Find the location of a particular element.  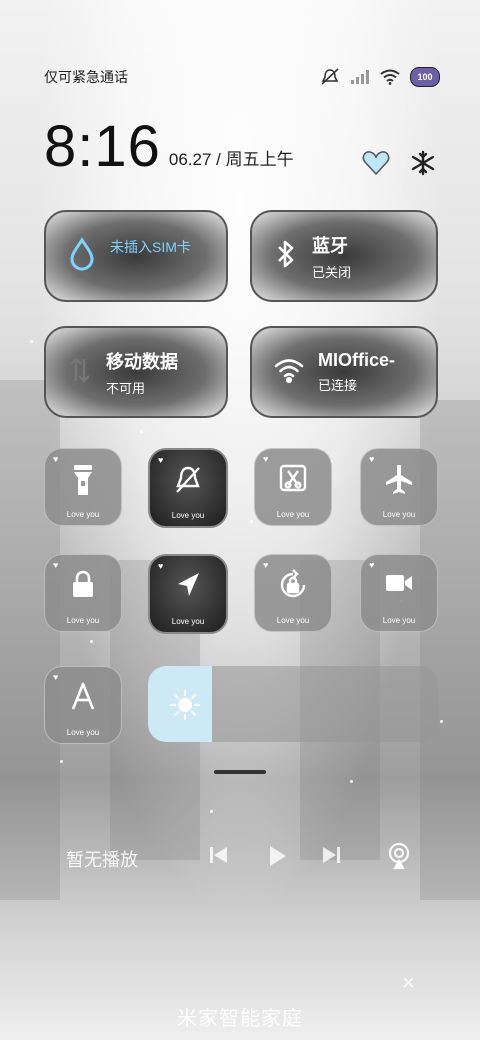

clock: 8:16 06.27 / 周五上午 is located at coordinates (169, 147).